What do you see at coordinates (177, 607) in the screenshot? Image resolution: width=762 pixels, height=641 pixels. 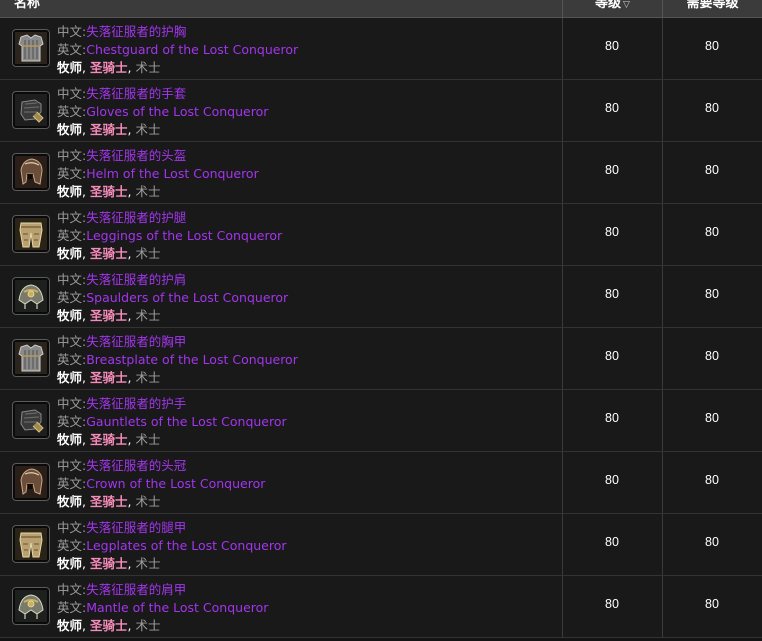 I see `item-link-english: Mantle of the Lost Conqueror` at bounding box center [177, 607].